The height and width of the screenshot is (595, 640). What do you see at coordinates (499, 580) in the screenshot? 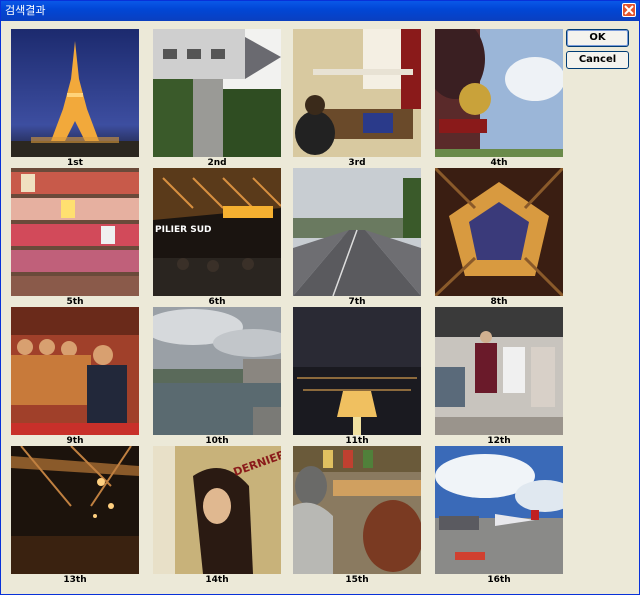
I see `result-caption: 16th` at bounding box center [499, 580].